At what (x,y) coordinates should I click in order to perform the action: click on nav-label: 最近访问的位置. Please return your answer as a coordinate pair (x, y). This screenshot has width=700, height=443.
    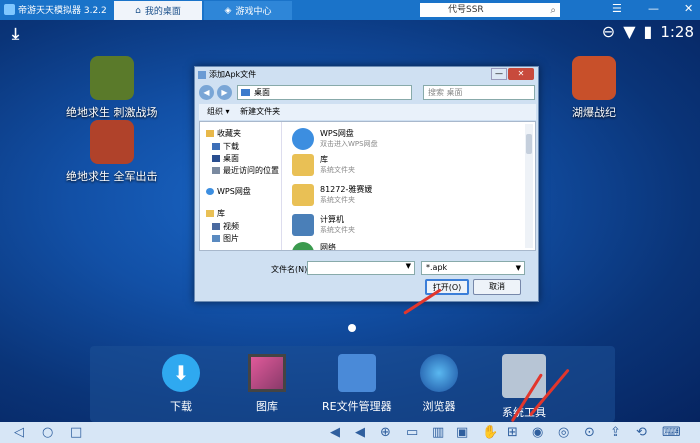
    Looking at the image, I should click on (251, 170).